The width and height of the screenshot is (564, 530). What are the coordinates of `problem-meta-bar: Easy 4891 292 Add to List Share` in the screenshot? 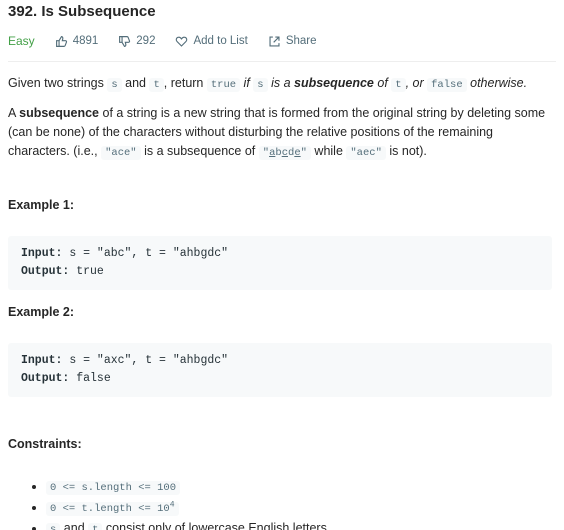 It's located at (172, 41).